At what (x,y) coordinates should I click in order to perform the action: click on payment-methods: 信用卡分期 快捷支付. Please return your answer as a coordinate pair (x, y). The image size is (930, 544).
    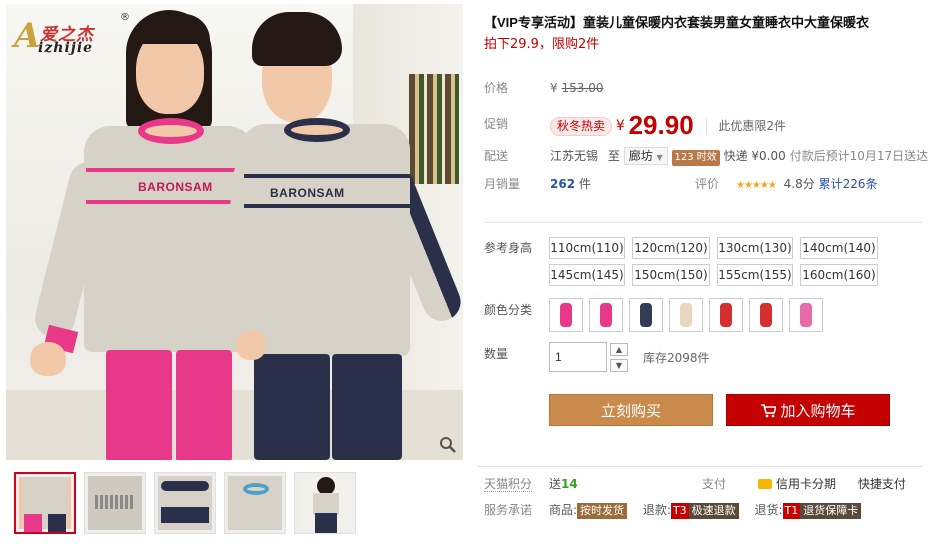
    Looking at the image, I should click on (832, 484).